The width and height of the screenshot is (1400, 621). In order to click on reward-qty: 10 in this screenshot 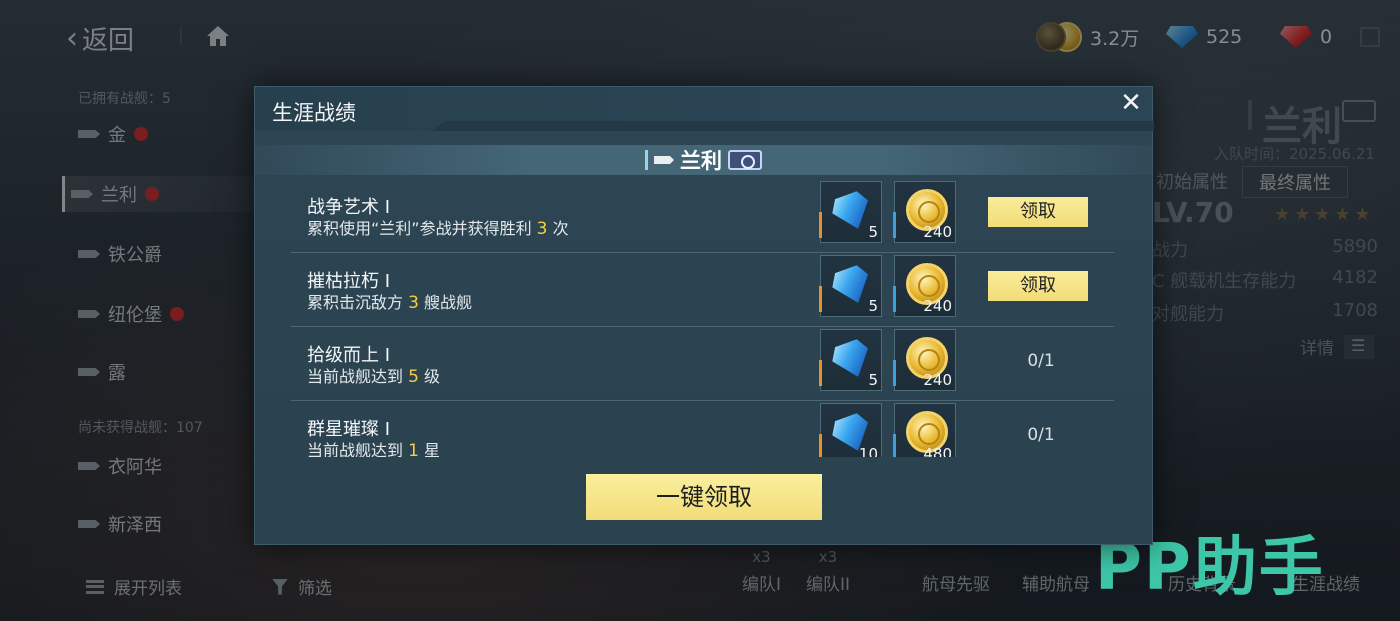, I will do `click(868, 451)`.